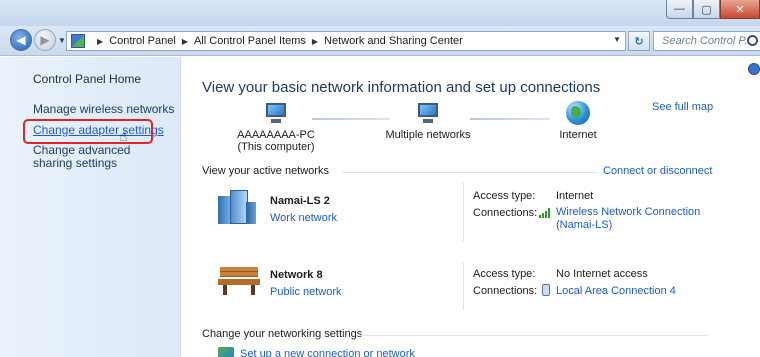  Describe the element at coordinates (545, 213) in the screenshot. I see `wireless-signal-icon` at that location.